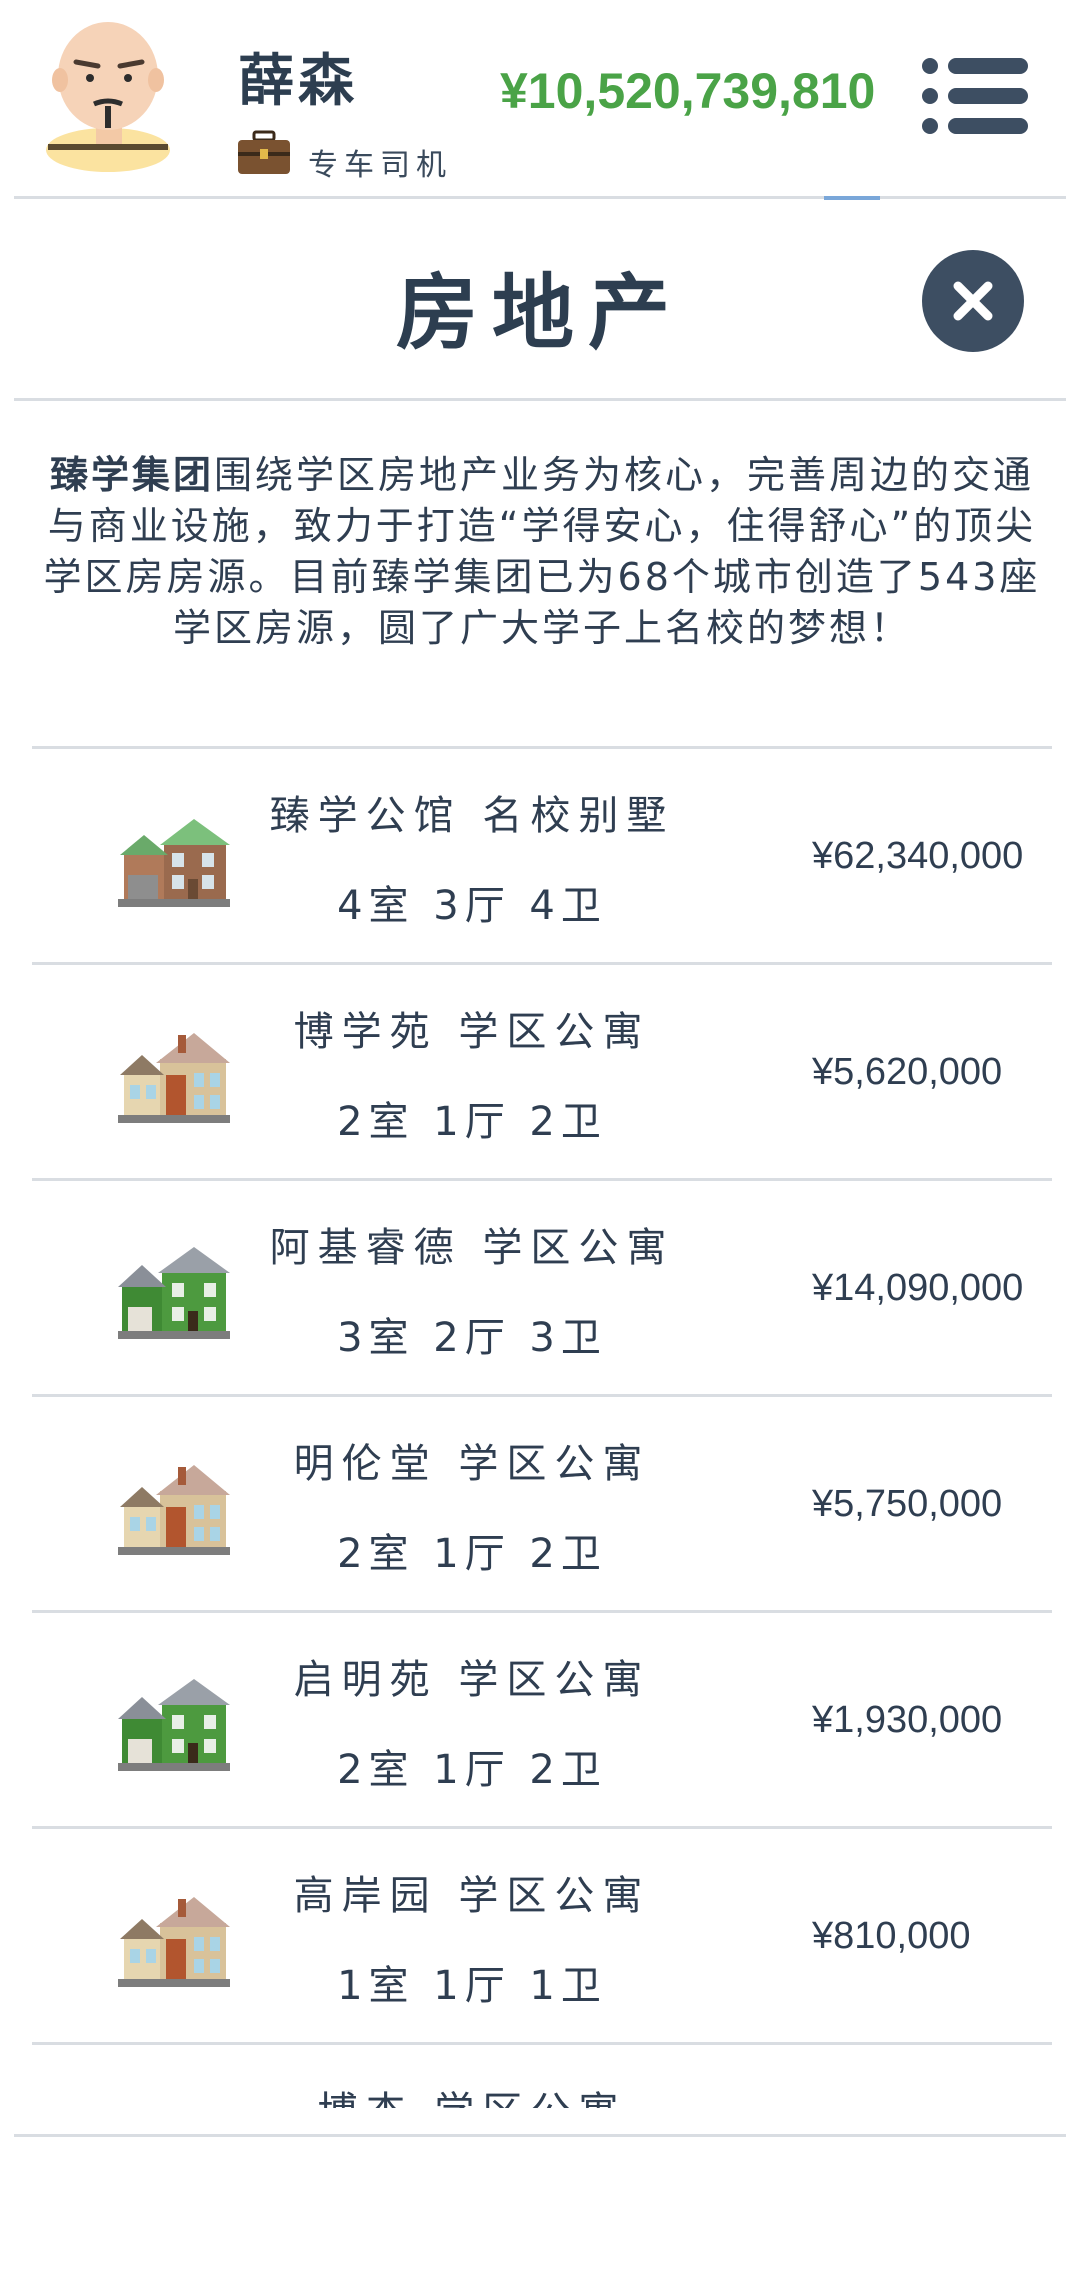  Describe the element at coordinates (907, 1720) in the screenshot. I see `property-price: ¥1,930,000` at that location.